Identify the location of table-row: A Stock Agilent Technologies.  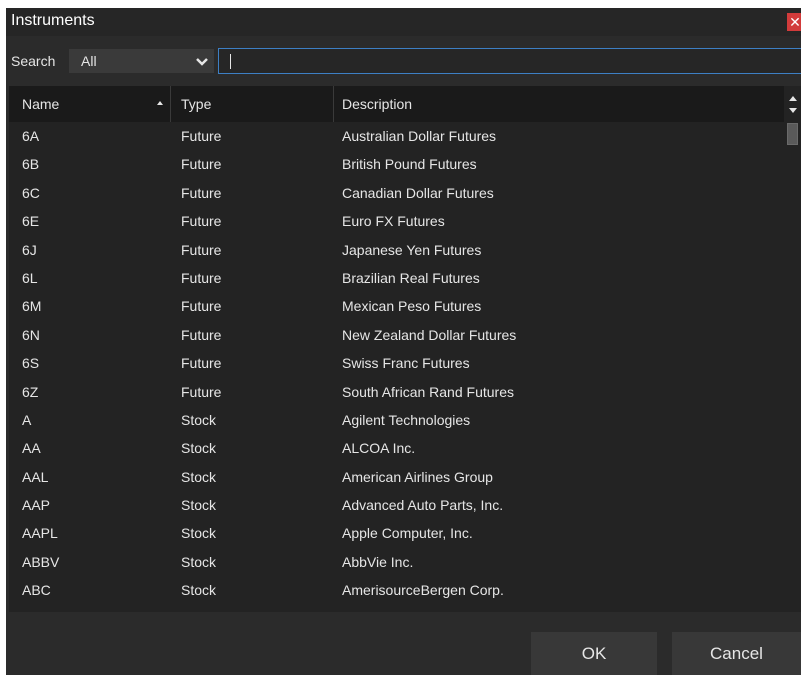
(394, 420).